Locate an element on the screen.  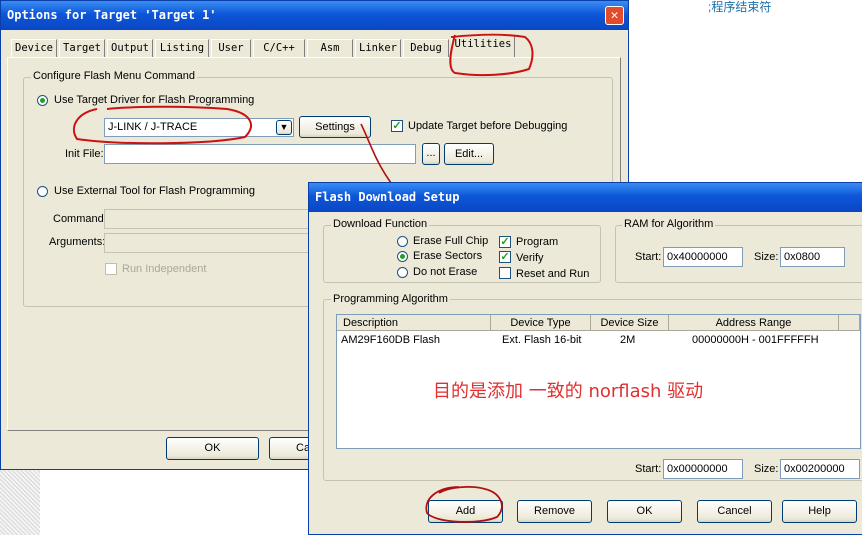
tab-asm: Asm is located at coordinates (330, 48).